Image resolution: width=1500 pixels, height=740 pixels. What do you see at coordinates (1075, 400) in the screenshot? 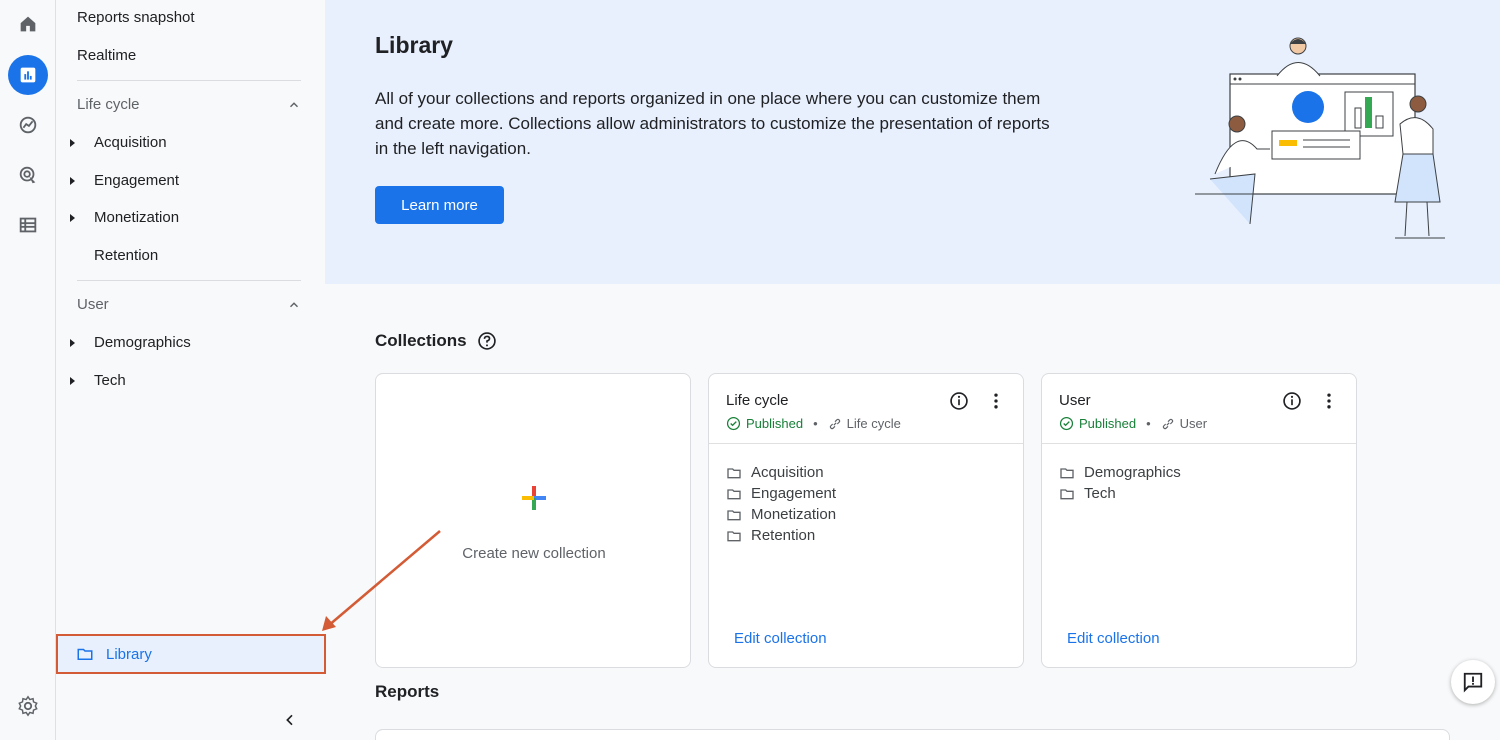
I see `card-title: User` at bounding box center [1075, 400].